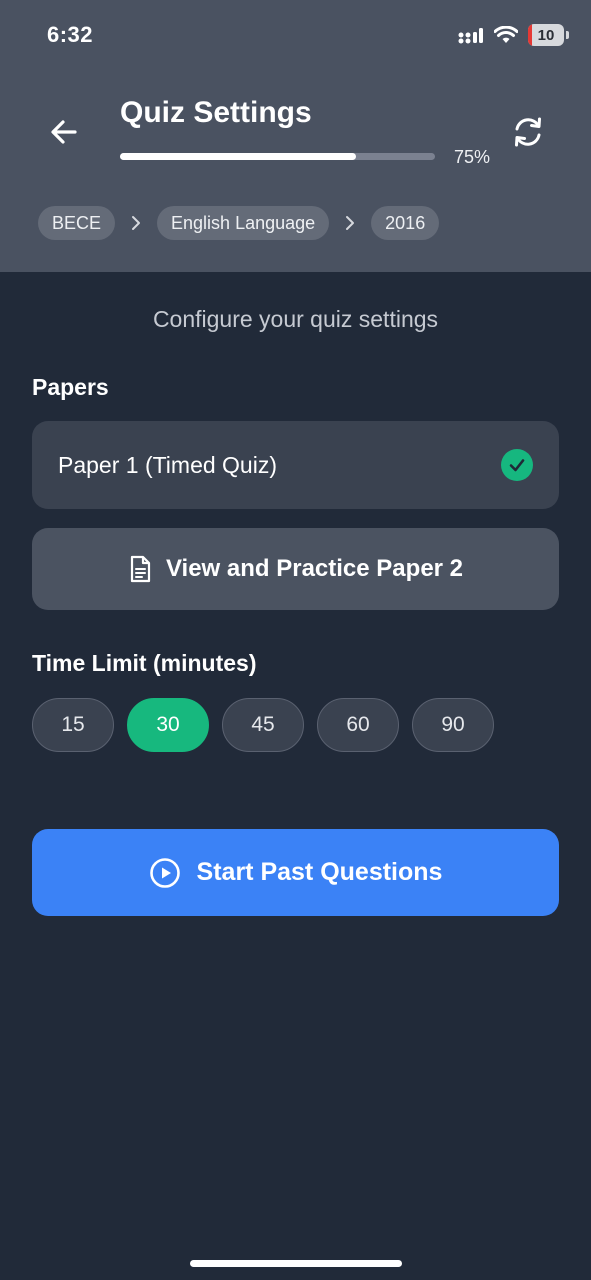 The image size is (591, 1280). I want to click on progress-bar, so click(277, 156).